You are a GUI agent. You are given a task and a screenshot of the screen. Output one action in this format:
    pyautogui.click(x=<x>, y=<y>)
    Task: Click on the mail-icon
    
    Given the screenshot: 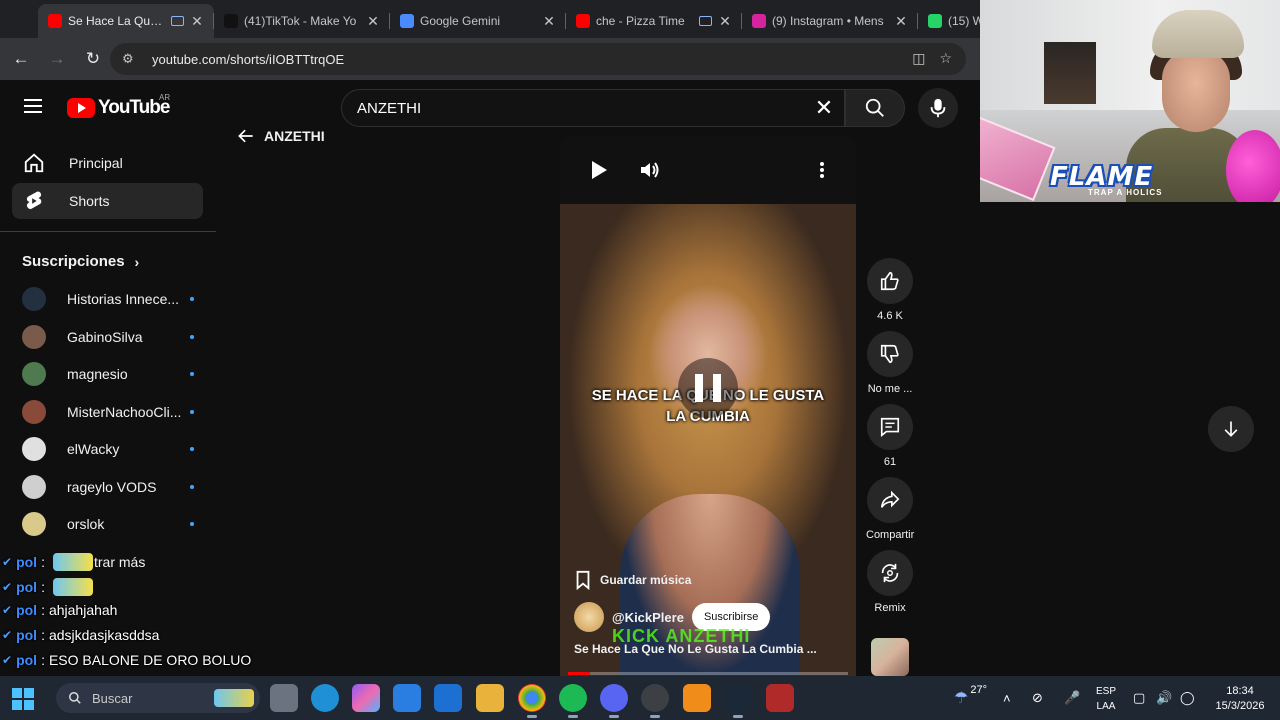 What is the action you would take?
    pyautogui.click(x=448, y=698)
    